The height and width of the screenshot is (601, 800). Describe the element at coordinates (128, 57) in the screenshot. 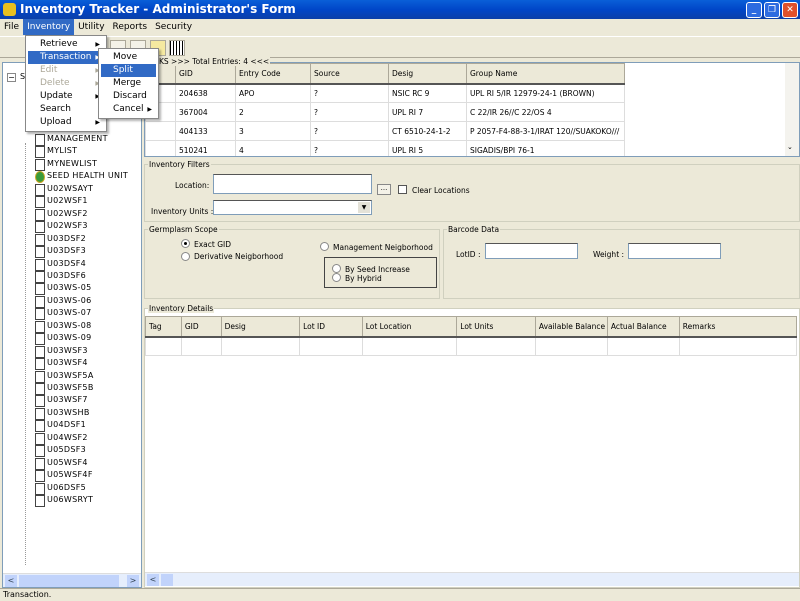

I see `menu-item-move: Move` at that location.